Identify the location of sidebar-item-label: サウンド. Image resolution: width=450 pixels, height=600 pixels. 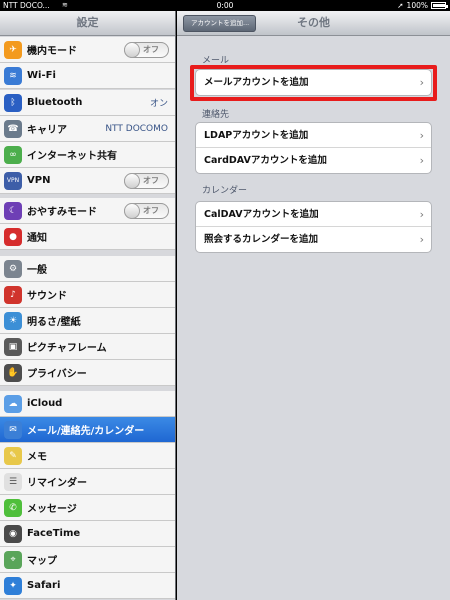
(47, 296).